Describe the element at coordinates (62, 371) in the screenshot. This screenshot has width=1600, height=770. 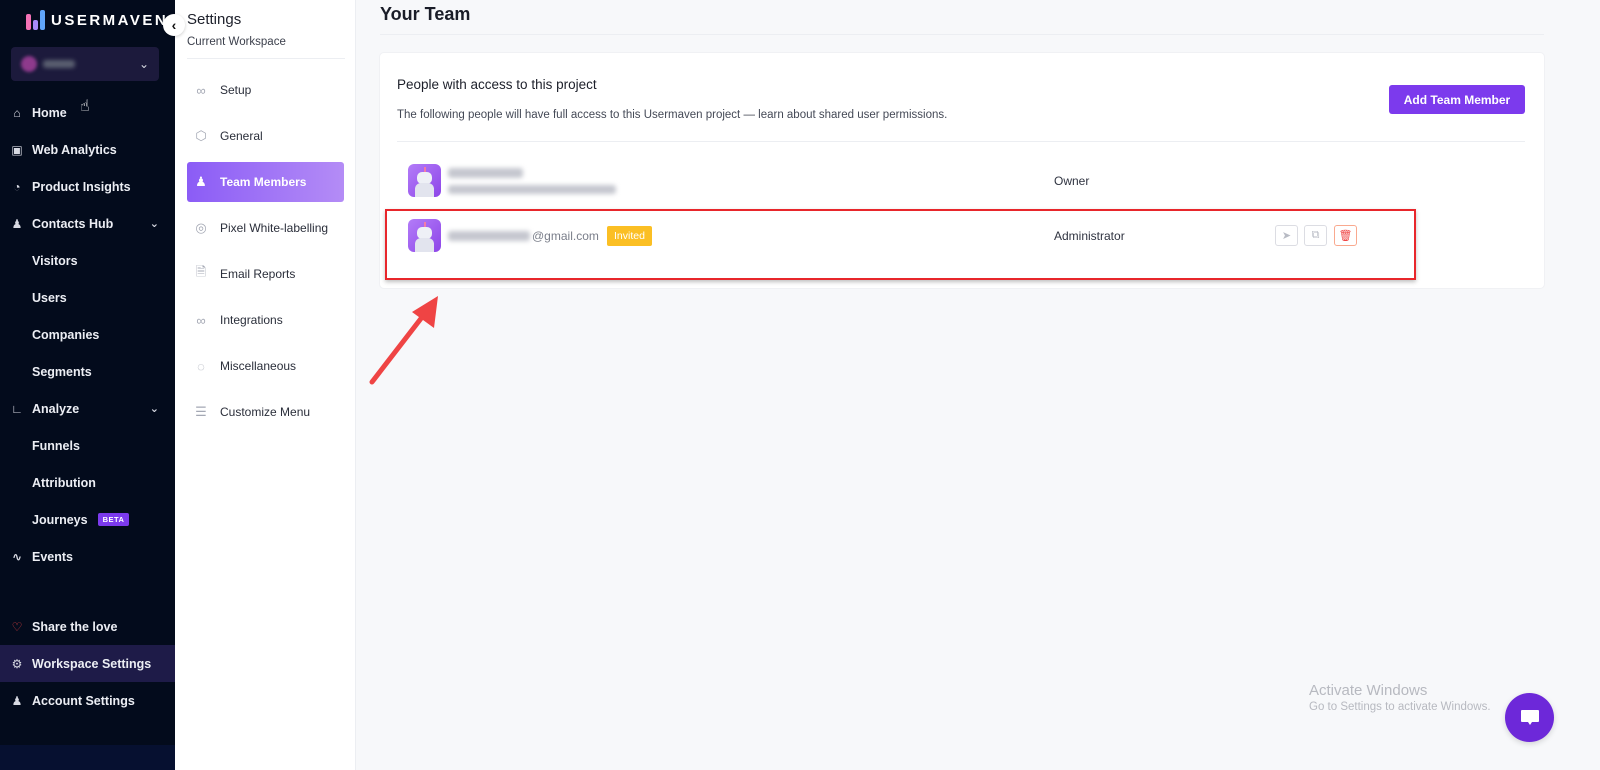
I see `nav-label: Segments` at that location.